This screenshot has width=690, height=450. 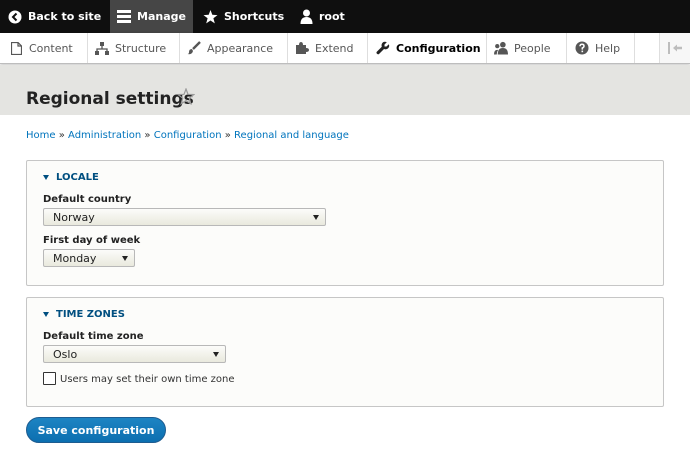 I want to click on default-country-value: Norway, so click(x=74, y=217).